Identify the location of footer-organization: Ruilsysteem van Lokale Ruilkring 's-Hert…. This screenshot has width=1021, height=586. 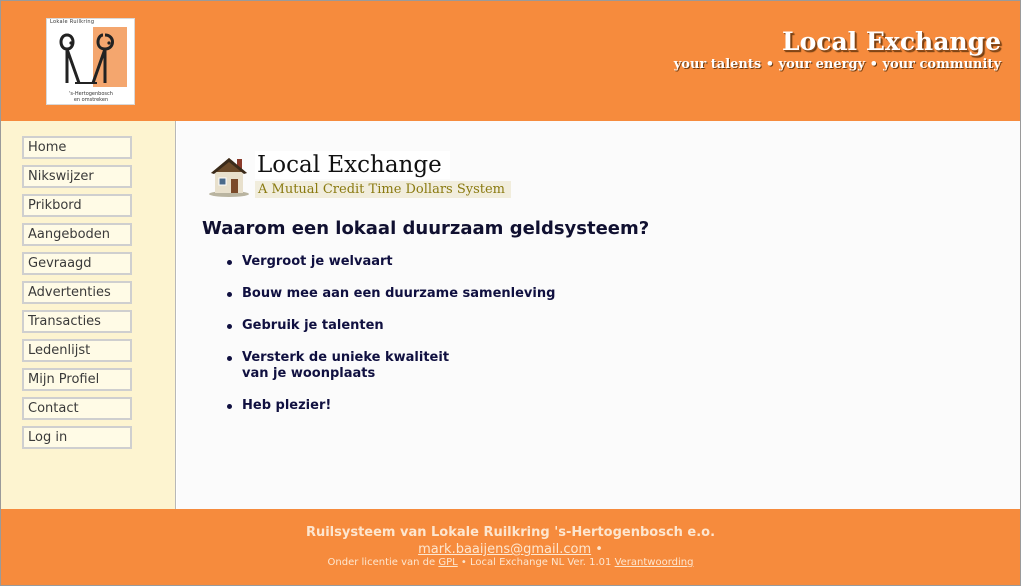
(510, 532).